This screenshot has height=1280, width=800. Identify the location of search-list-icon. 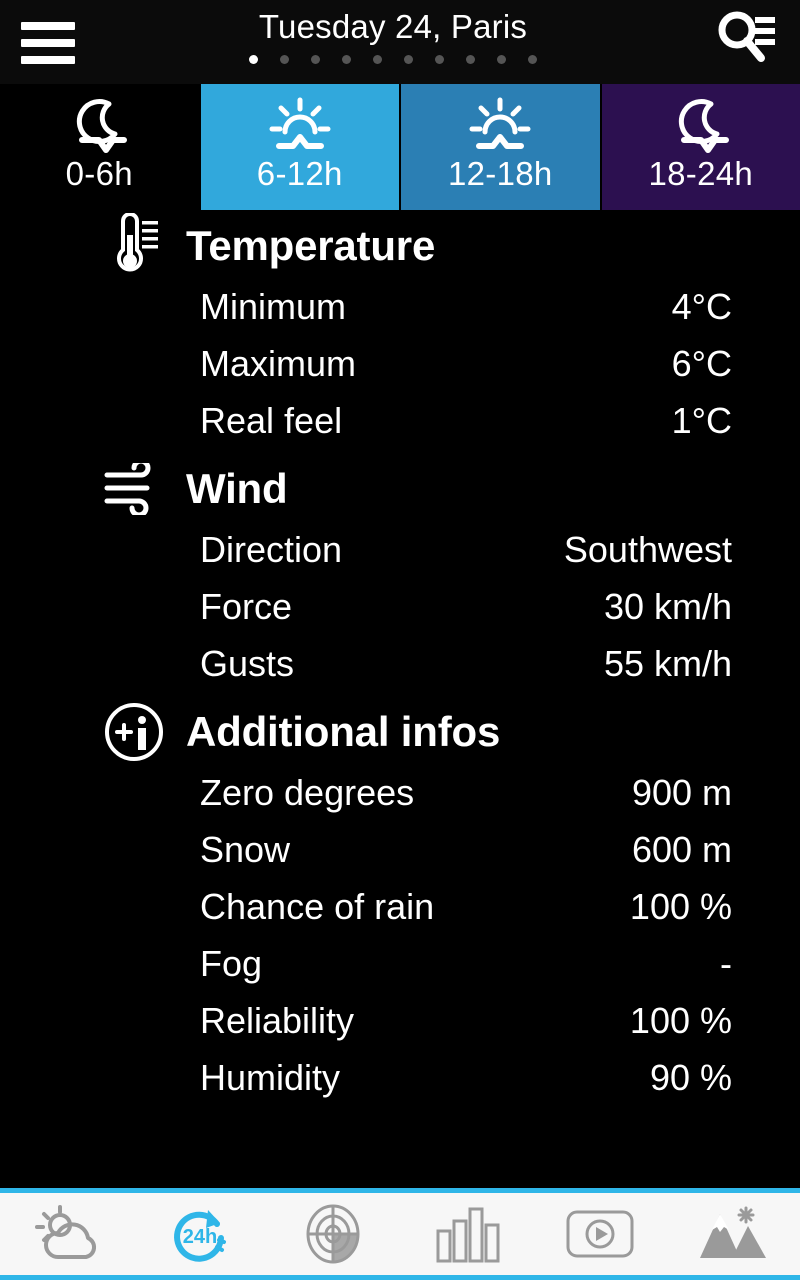
(745, 42).